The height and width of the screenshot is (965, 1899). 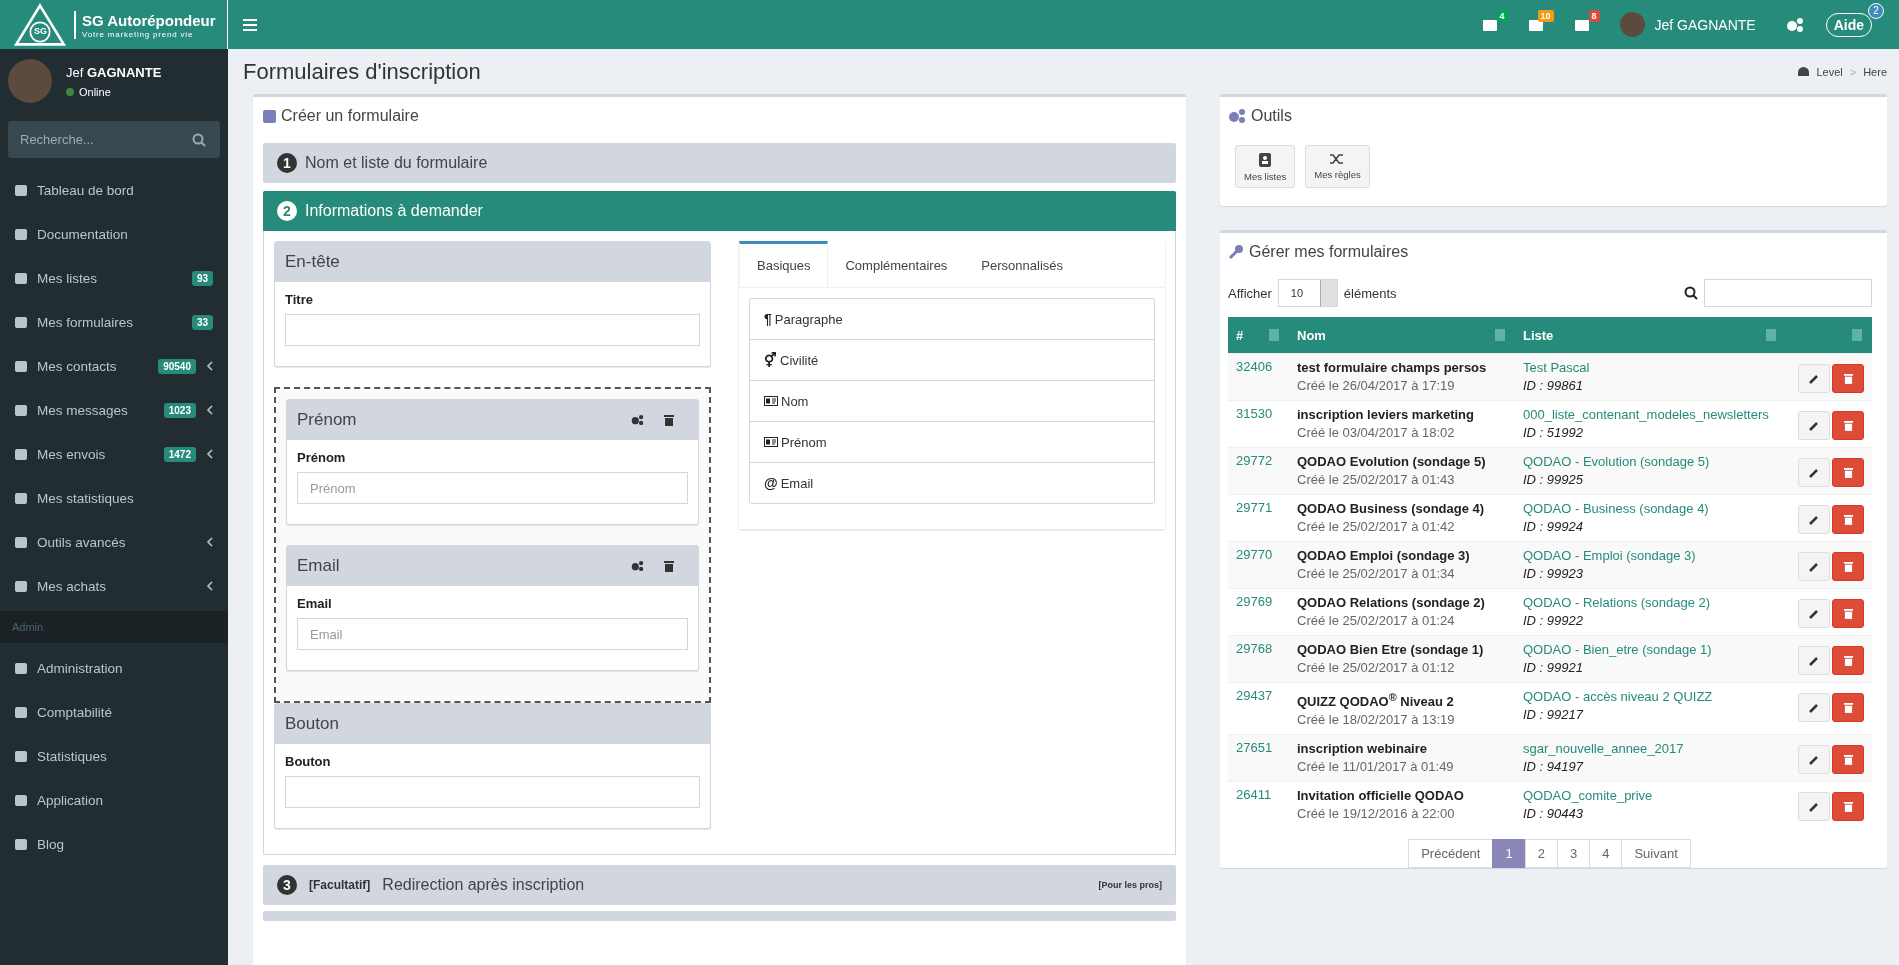 I want to click on tab: Basiques, so click(x=784, y=264).